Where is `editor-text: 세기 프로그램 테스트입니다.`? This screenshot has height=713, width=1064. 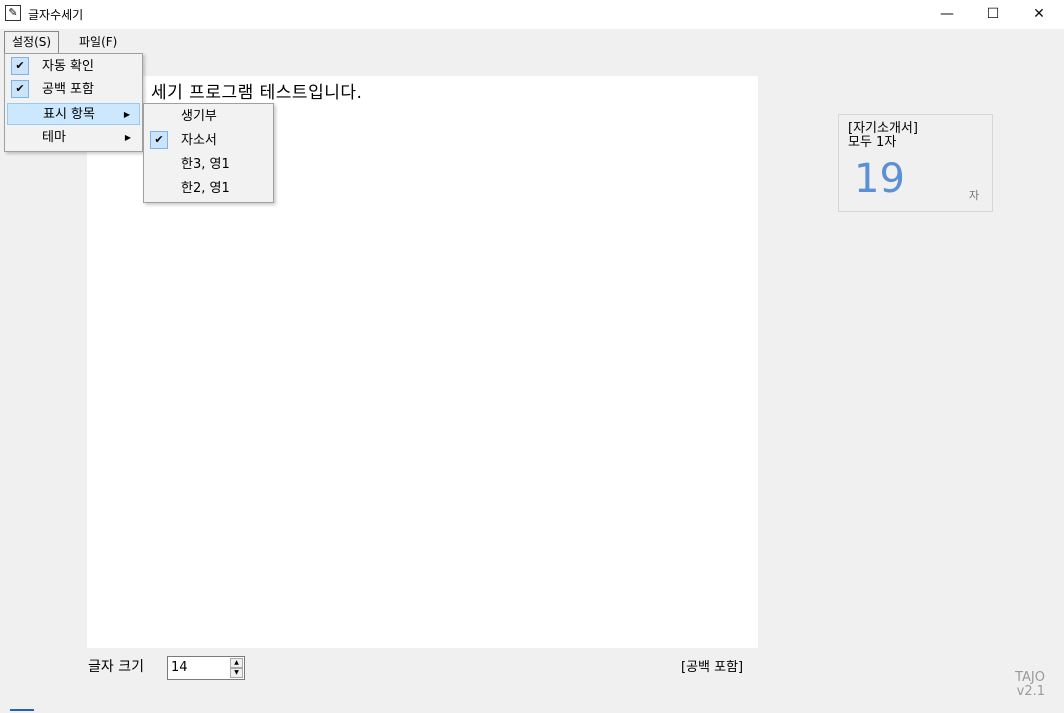
editor-text: 세기 프로그램 테스트입니다. is located at coordinates (257, 93).